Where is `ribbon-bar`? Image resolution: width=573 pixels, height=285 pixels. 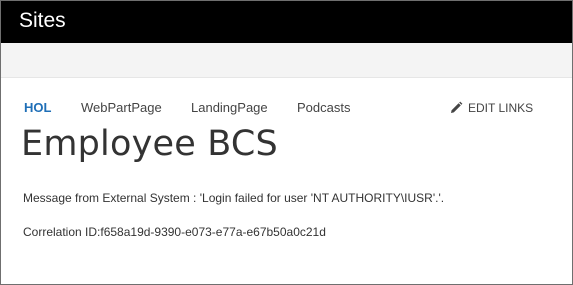
ribbon-bar is located at coordinates (286, 60).